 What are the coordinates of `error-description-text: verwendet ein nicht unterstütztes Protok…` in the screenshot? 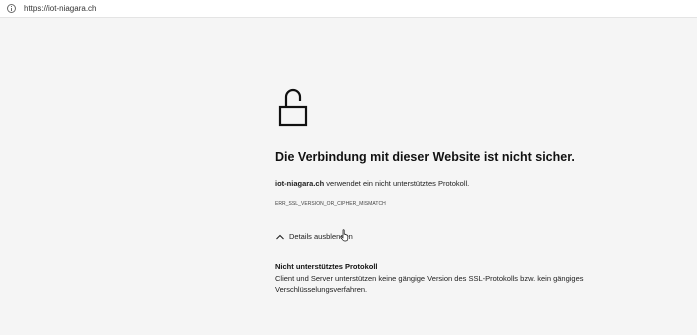 It's located at (397, 183).